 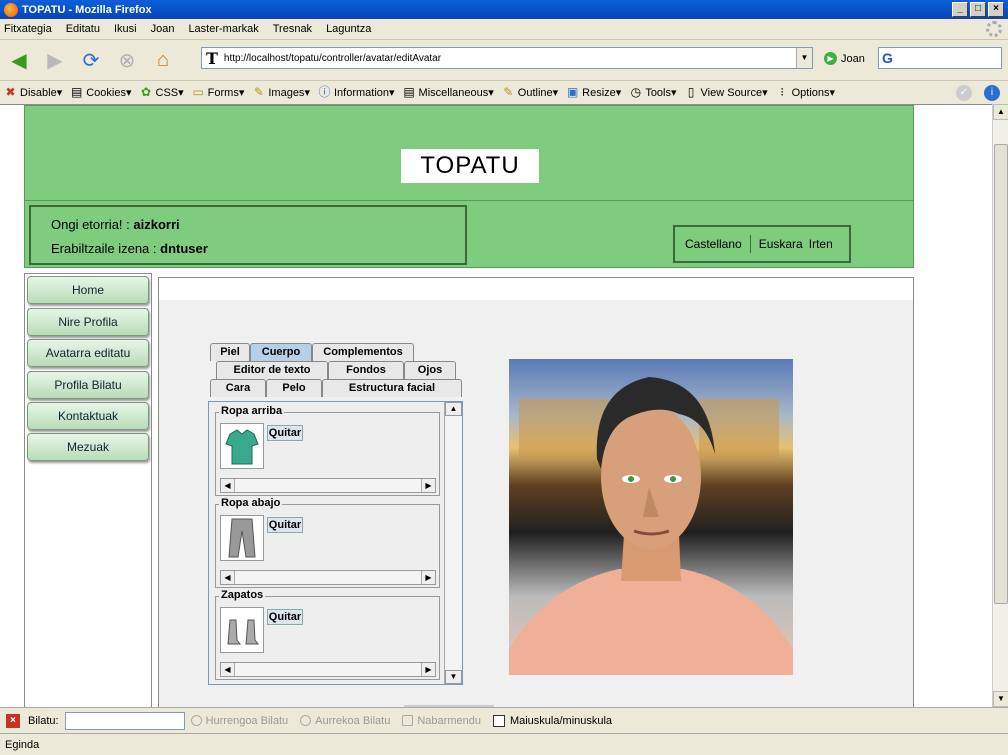 What do you see at coordinates (13, 720) in the screenshot?
I see `close-findbar-icon: ×` at bounding box center [13, 720].